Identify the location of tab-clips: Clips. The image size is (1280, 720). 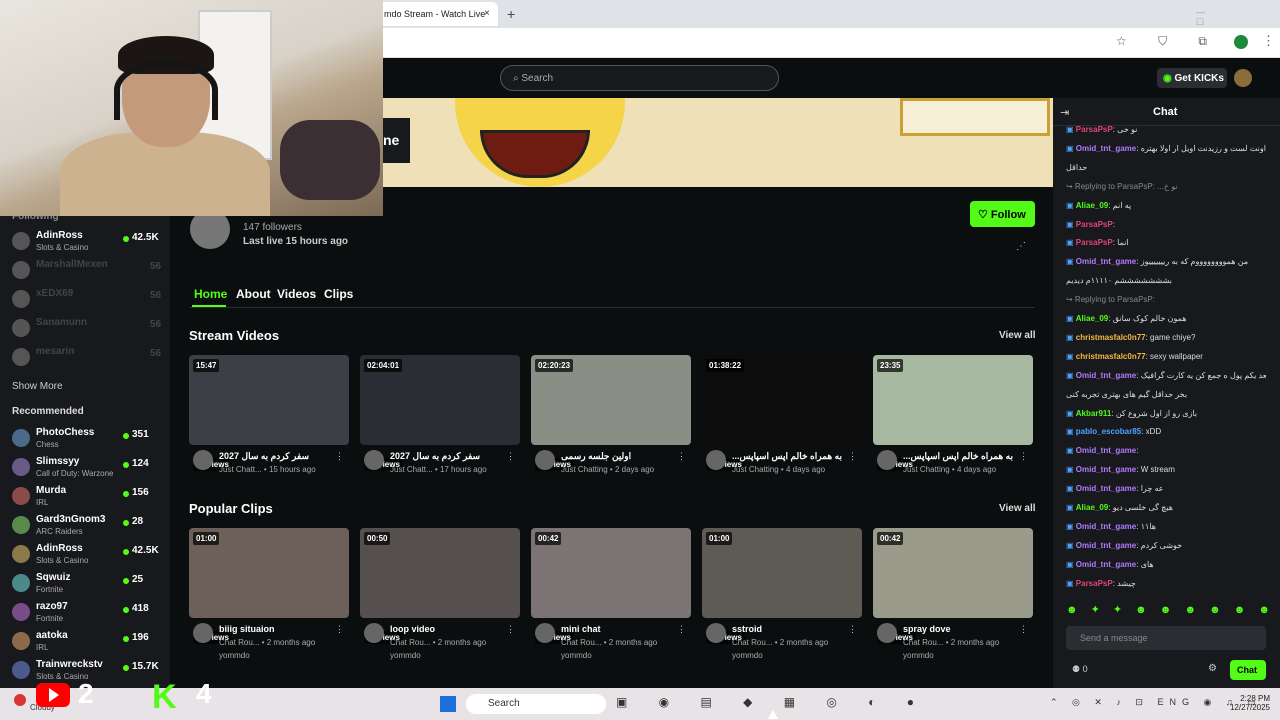
(338, 294).